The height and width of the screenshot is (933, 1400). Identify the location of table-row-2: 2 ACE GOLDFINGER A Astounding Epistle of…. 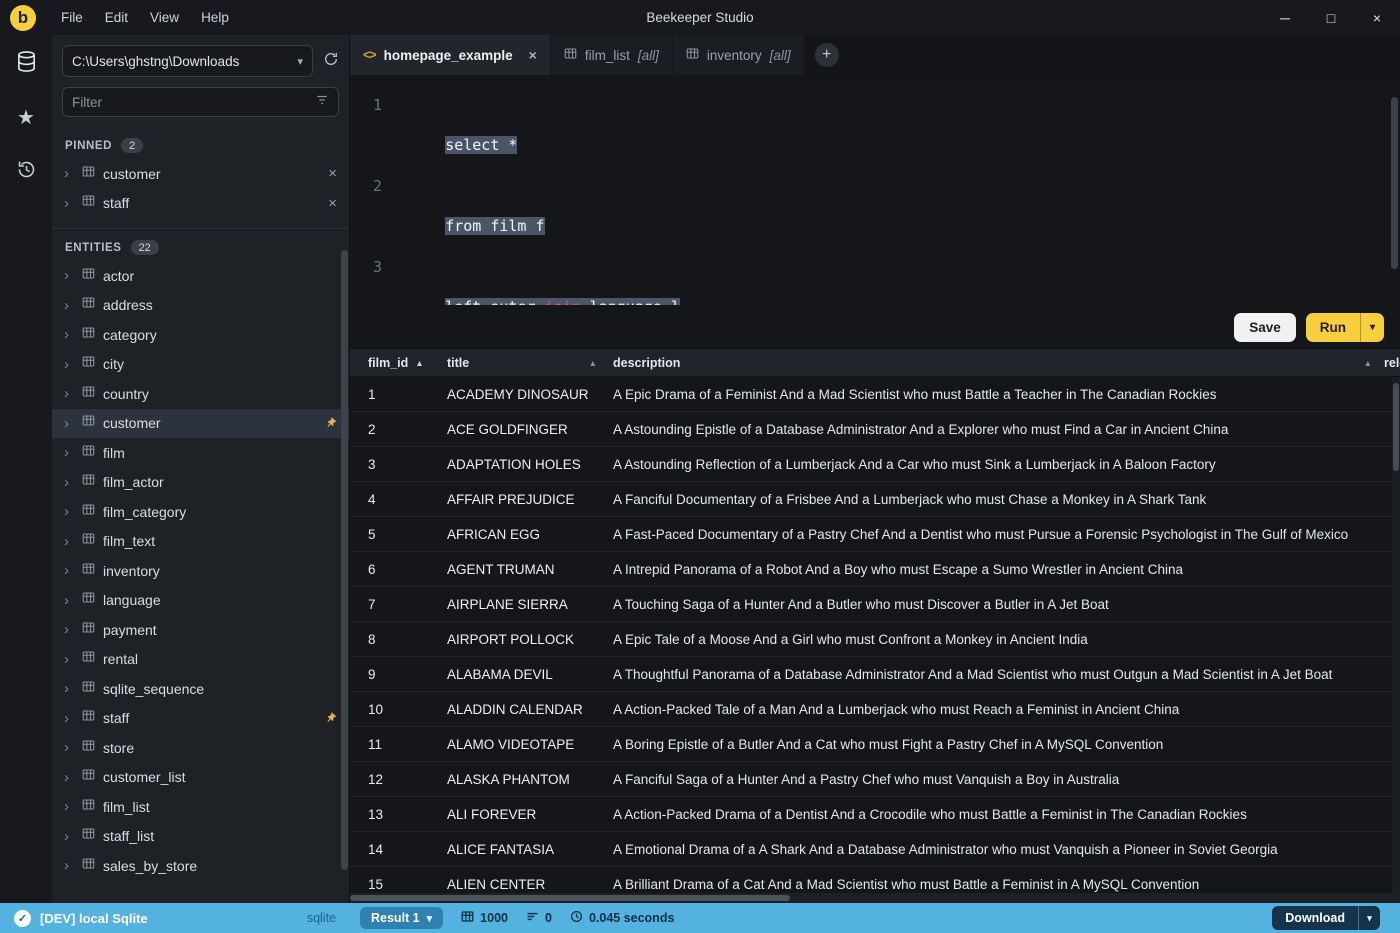
(875, 429).